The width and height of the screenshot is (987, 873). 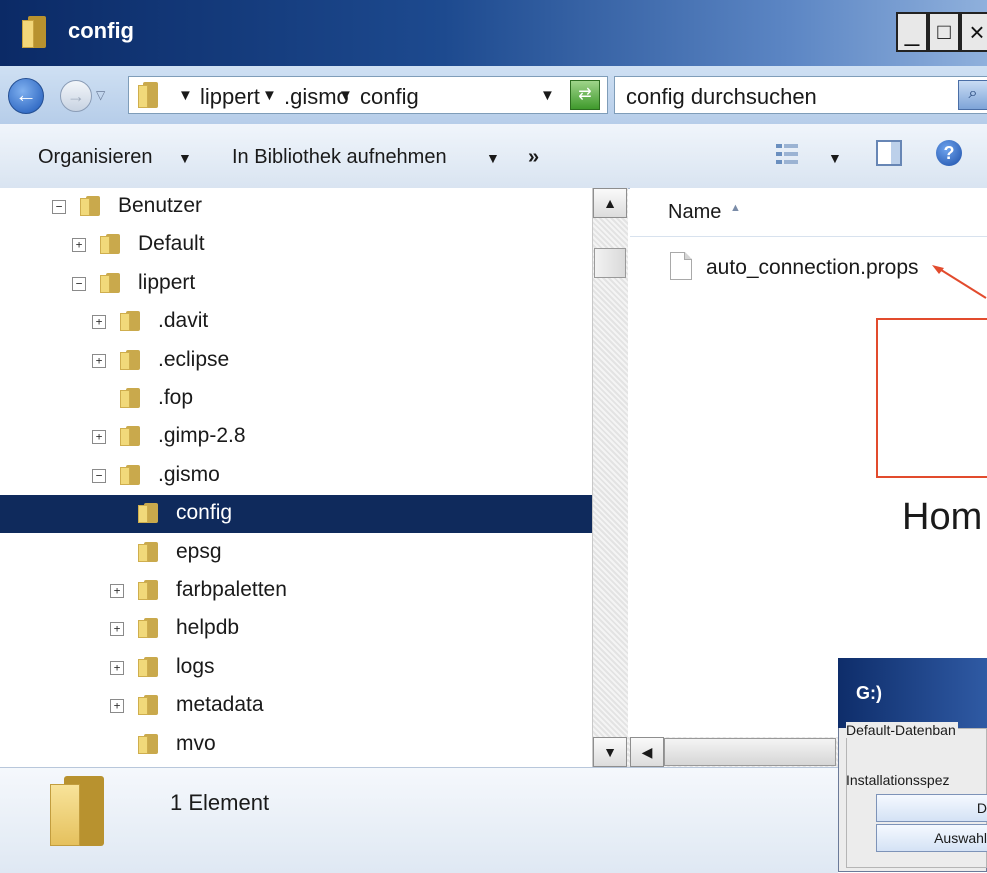 What do you see at coordinates (942, 517) in the screenshot?
I see `callout-text: Hom` at bounding box center [942, 517].